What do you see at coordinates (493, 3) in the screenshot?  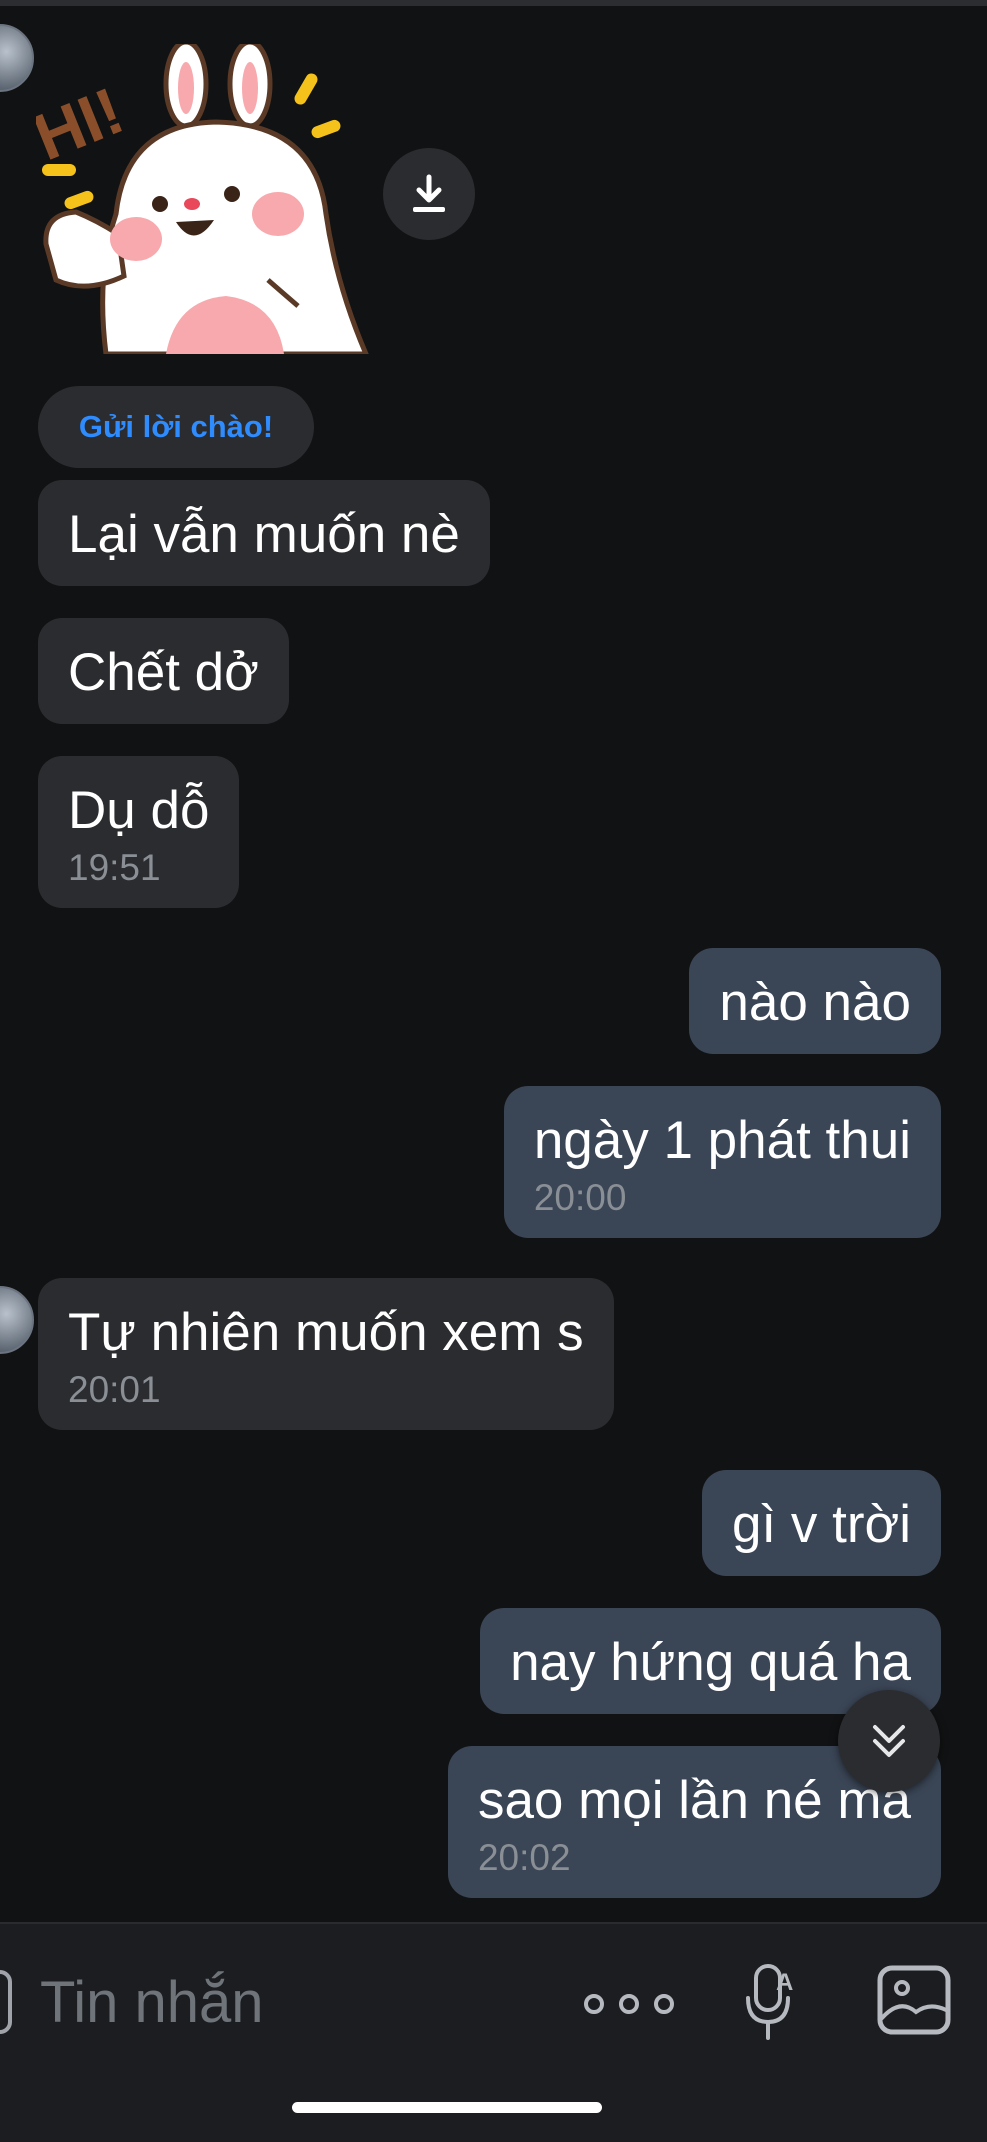 I see `status-bar-edge` at bounding box center [493, 3].